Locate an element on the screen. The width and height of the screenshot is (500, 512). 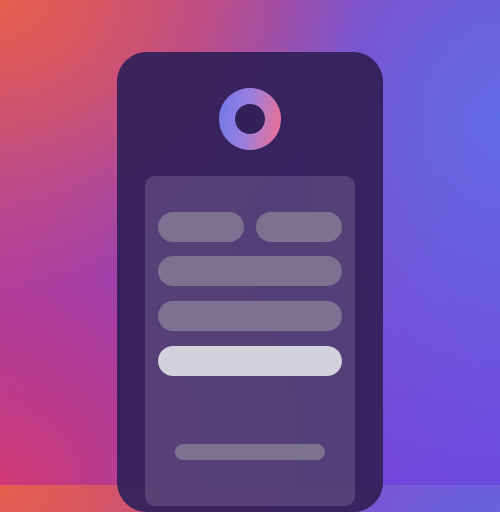
password-field is located at coordinates (250, 316).